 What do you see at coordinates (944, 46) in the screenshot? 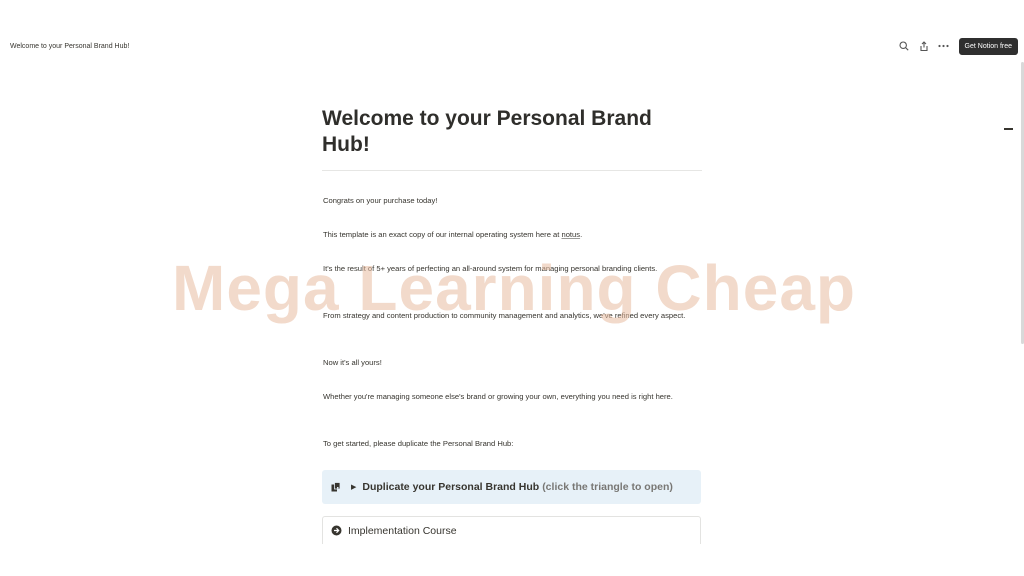
I see `more-icon` at bounding box center [944, 46].